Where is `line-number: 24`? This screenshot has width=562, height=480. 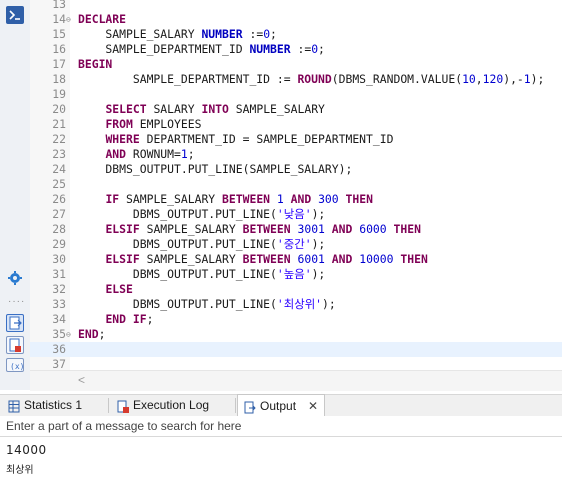 line-number: 24 is located at coordinates (59, 169).